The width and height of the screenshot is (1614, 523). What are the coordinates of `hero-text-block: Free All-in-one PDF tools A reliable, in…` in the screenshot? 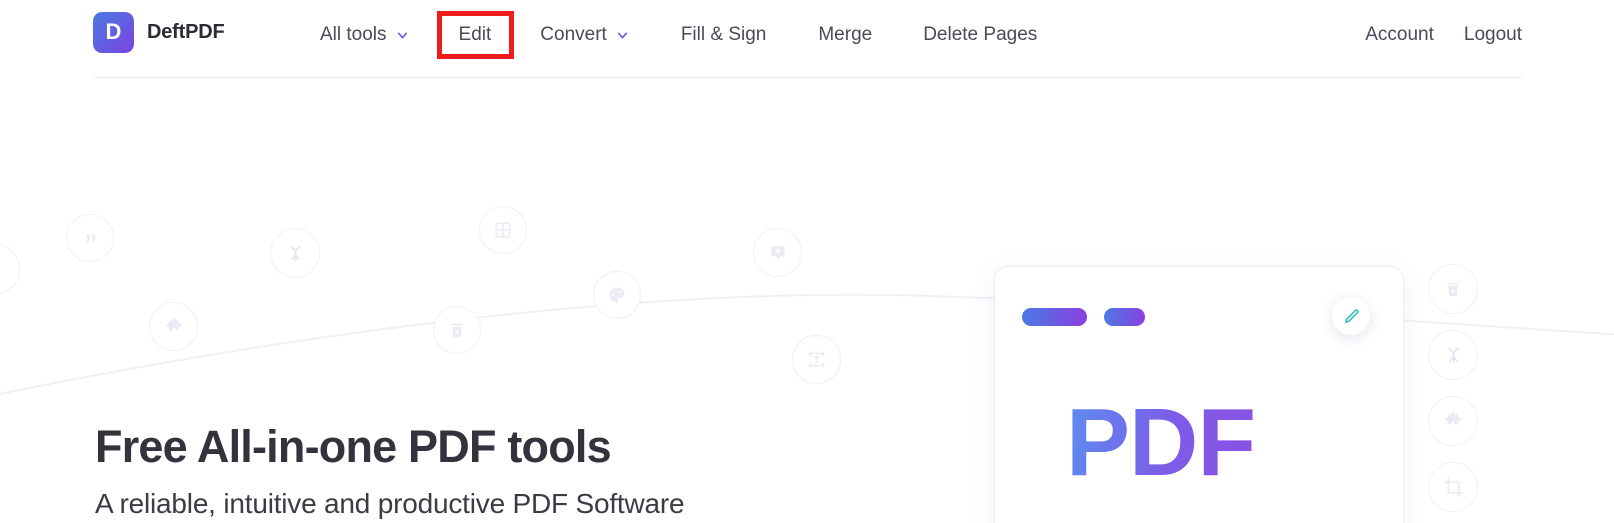 It's located at (390, 470).